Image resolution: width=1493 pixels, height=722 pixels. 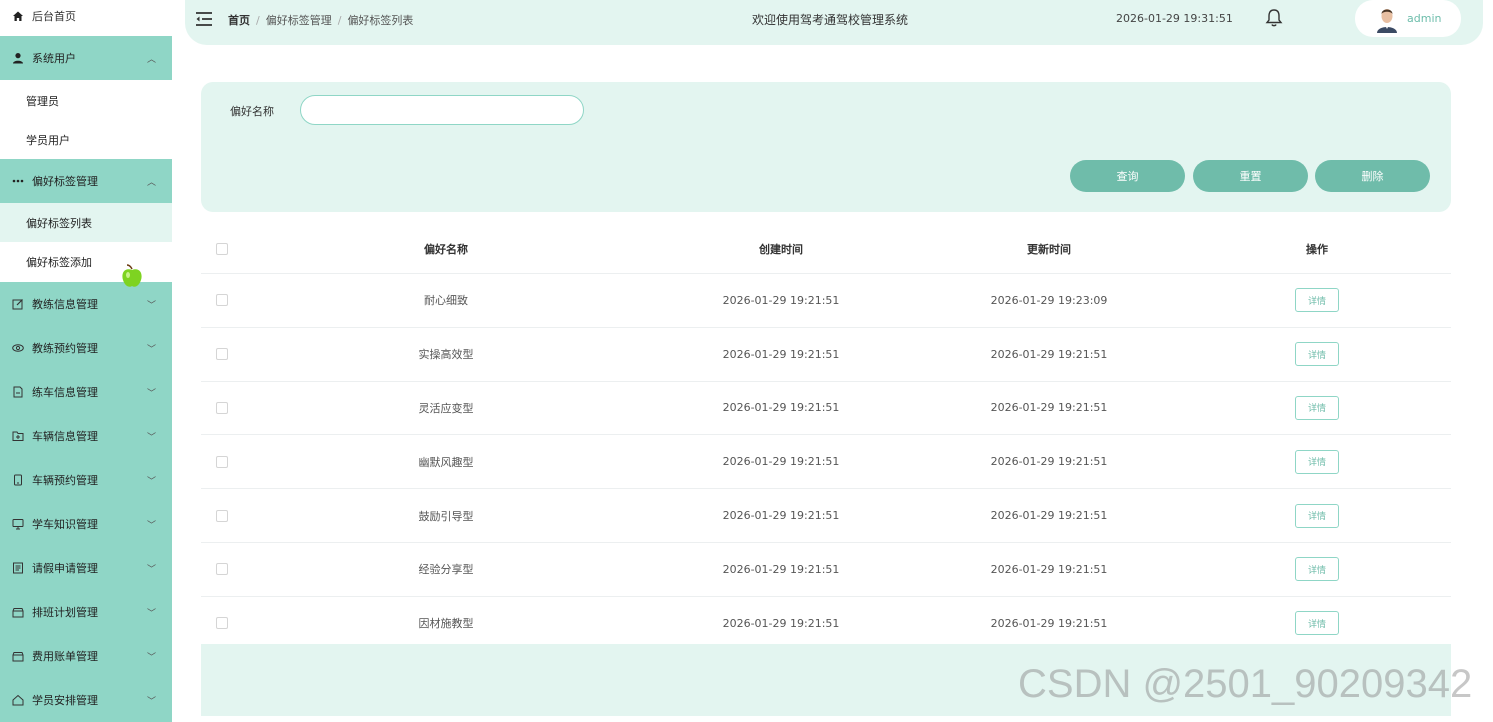 I want to click on sidebar-item-preference-tag-add: 偏好标签添加, so click(x=86, y=261).